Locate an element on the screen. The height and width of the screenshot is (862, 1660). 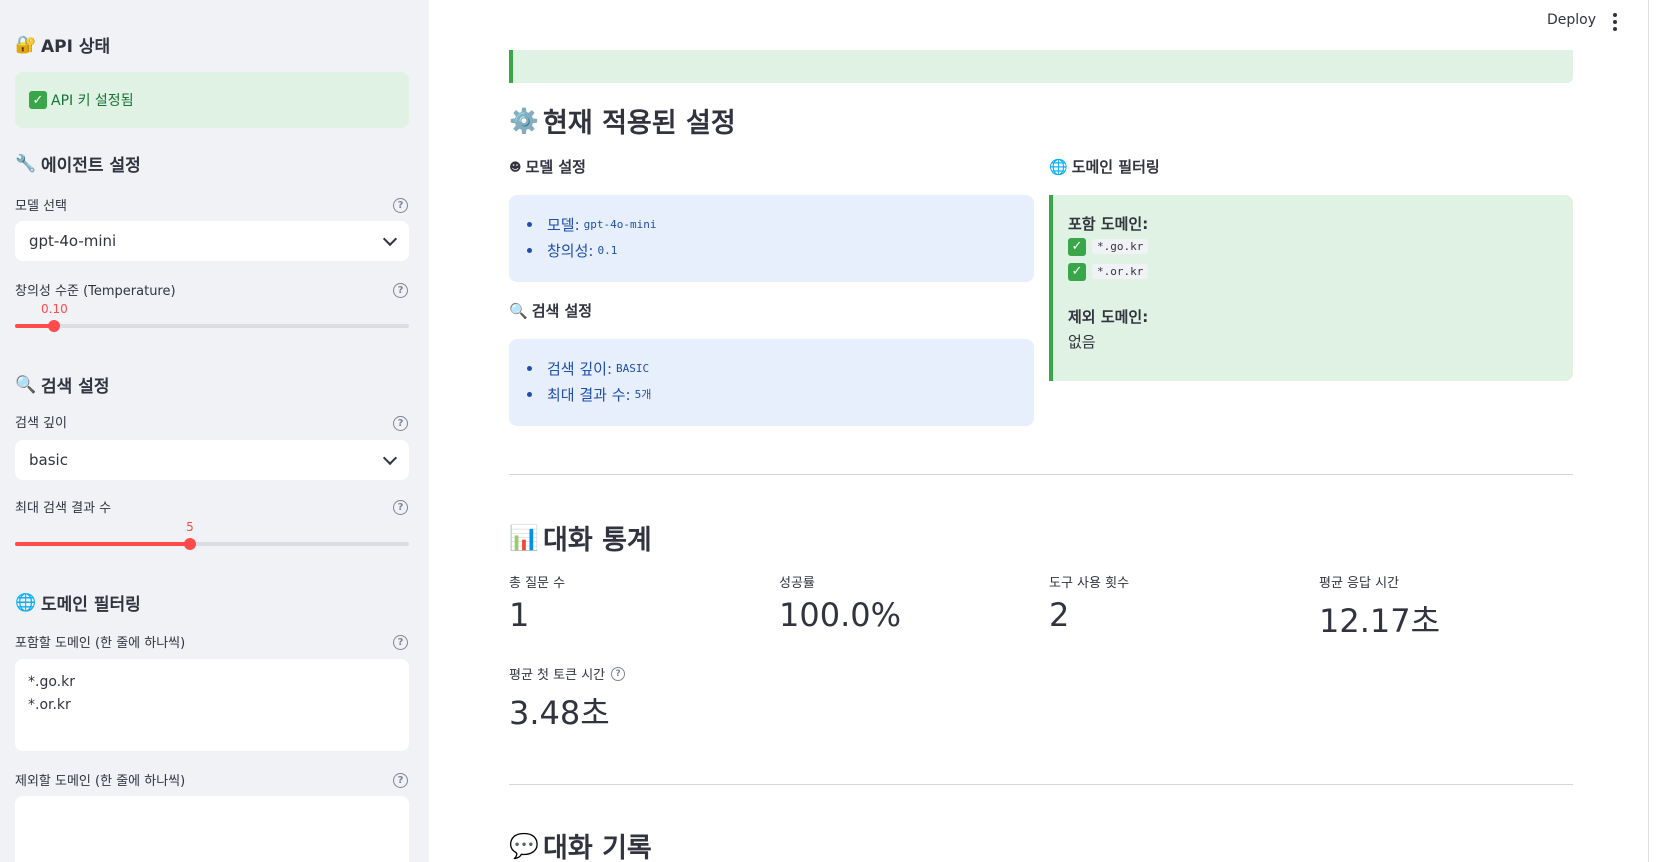
model-info-box: 모델: gpt-4o-mini 창의성: 0.1 is located at coordinates (771, 238).